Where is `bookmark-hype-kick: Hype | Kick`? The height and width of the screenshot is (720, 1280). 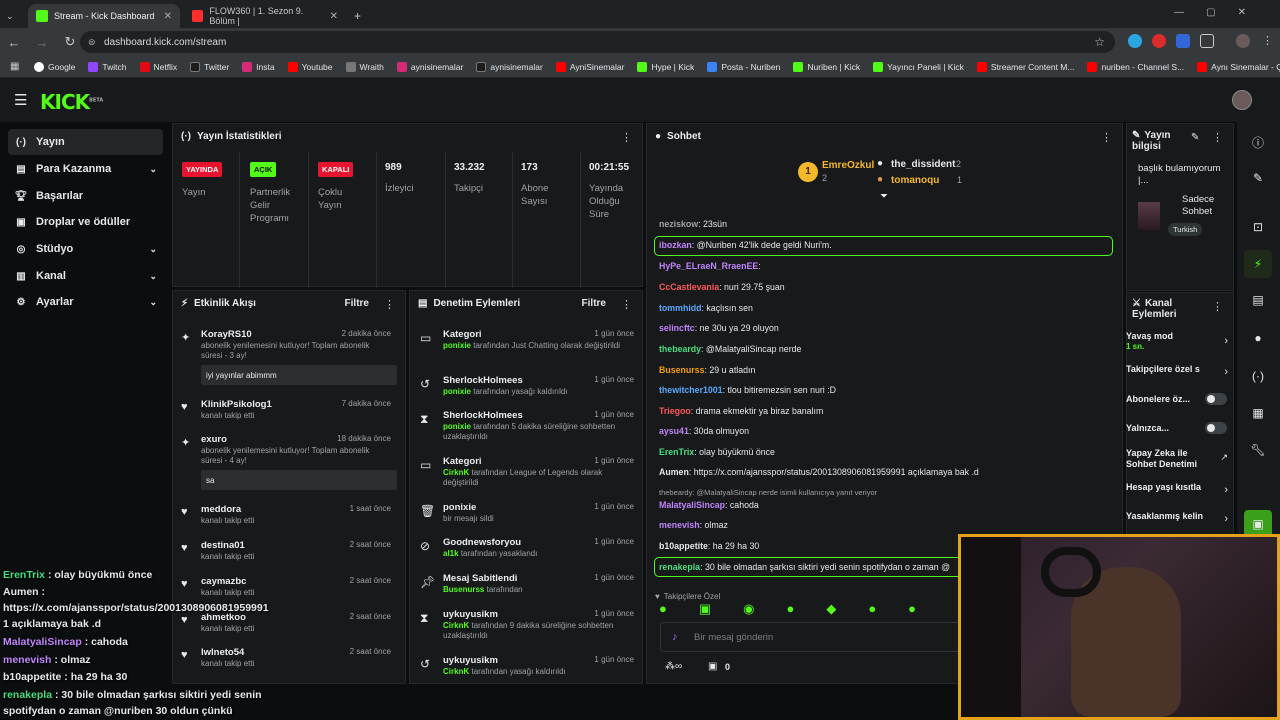 bookmark-hype-kick: Hype | Kick is located at coordinates (665, 66).